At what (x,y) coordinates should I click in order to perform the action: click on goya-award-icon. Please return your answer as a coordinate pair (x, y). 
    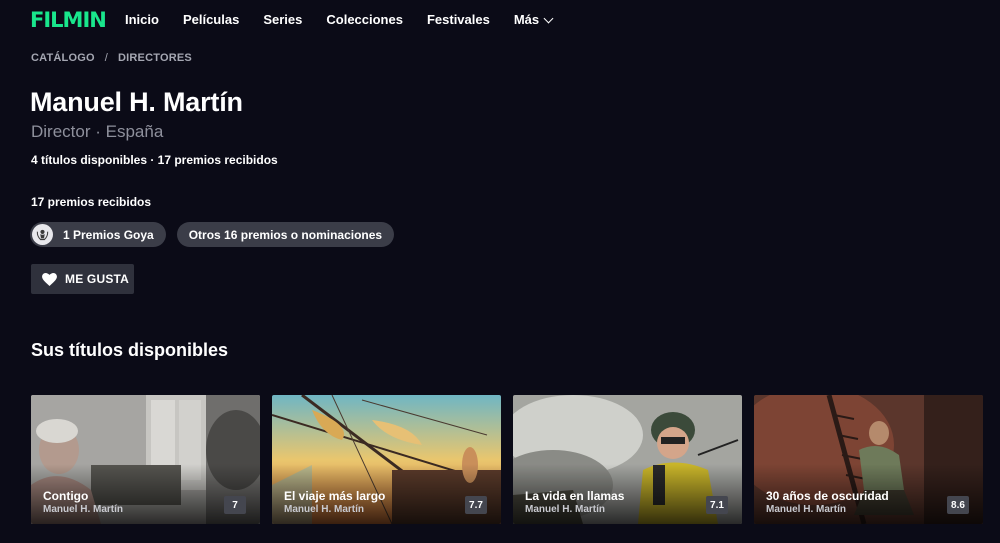
    Looking at the image, I should click on (42, 234).